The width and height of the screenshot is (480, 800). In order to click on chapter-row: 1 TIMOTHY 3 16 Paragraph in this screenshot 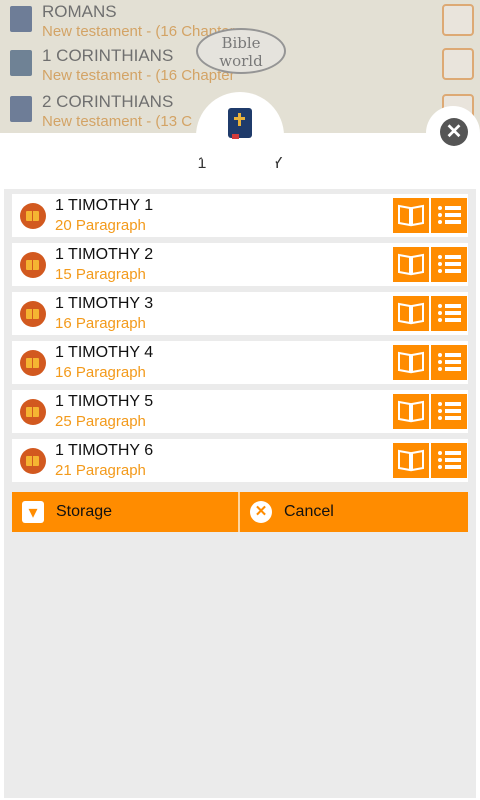, I will do `click(240, 313)`.